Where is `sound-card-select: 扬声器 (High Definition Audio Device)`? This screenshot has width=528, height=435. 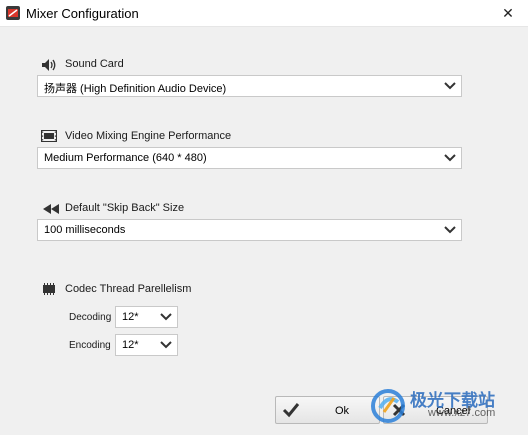 sound-card-select: 扬声器 (High Definition Audio Device) is located at coordinates (249, 86).